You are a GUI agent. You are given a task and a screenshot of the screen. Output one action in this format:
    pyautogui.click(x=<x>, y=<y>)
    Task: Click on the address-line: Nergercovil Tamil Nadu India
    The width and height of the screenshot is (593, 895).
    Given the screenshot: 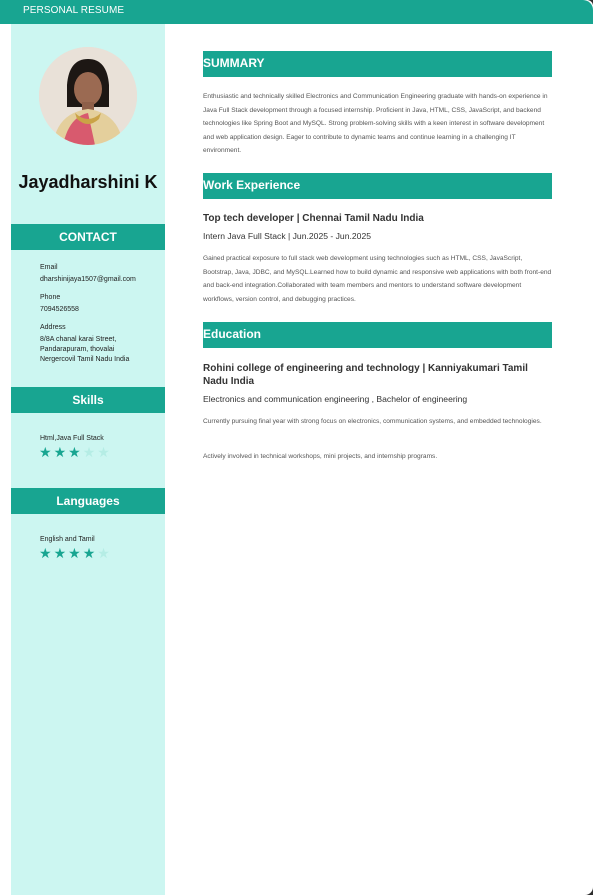 What is the action you would take?
    pyautogui.click(x=85, y=359)
    